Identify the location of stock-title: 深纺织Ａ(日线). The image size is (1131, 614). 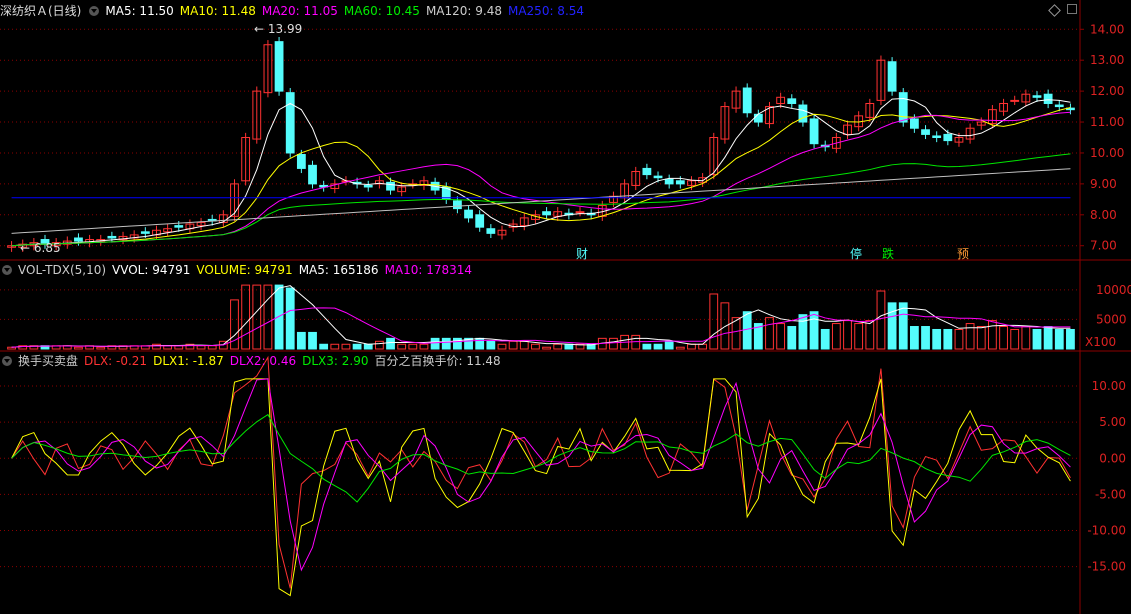
(40, 11).